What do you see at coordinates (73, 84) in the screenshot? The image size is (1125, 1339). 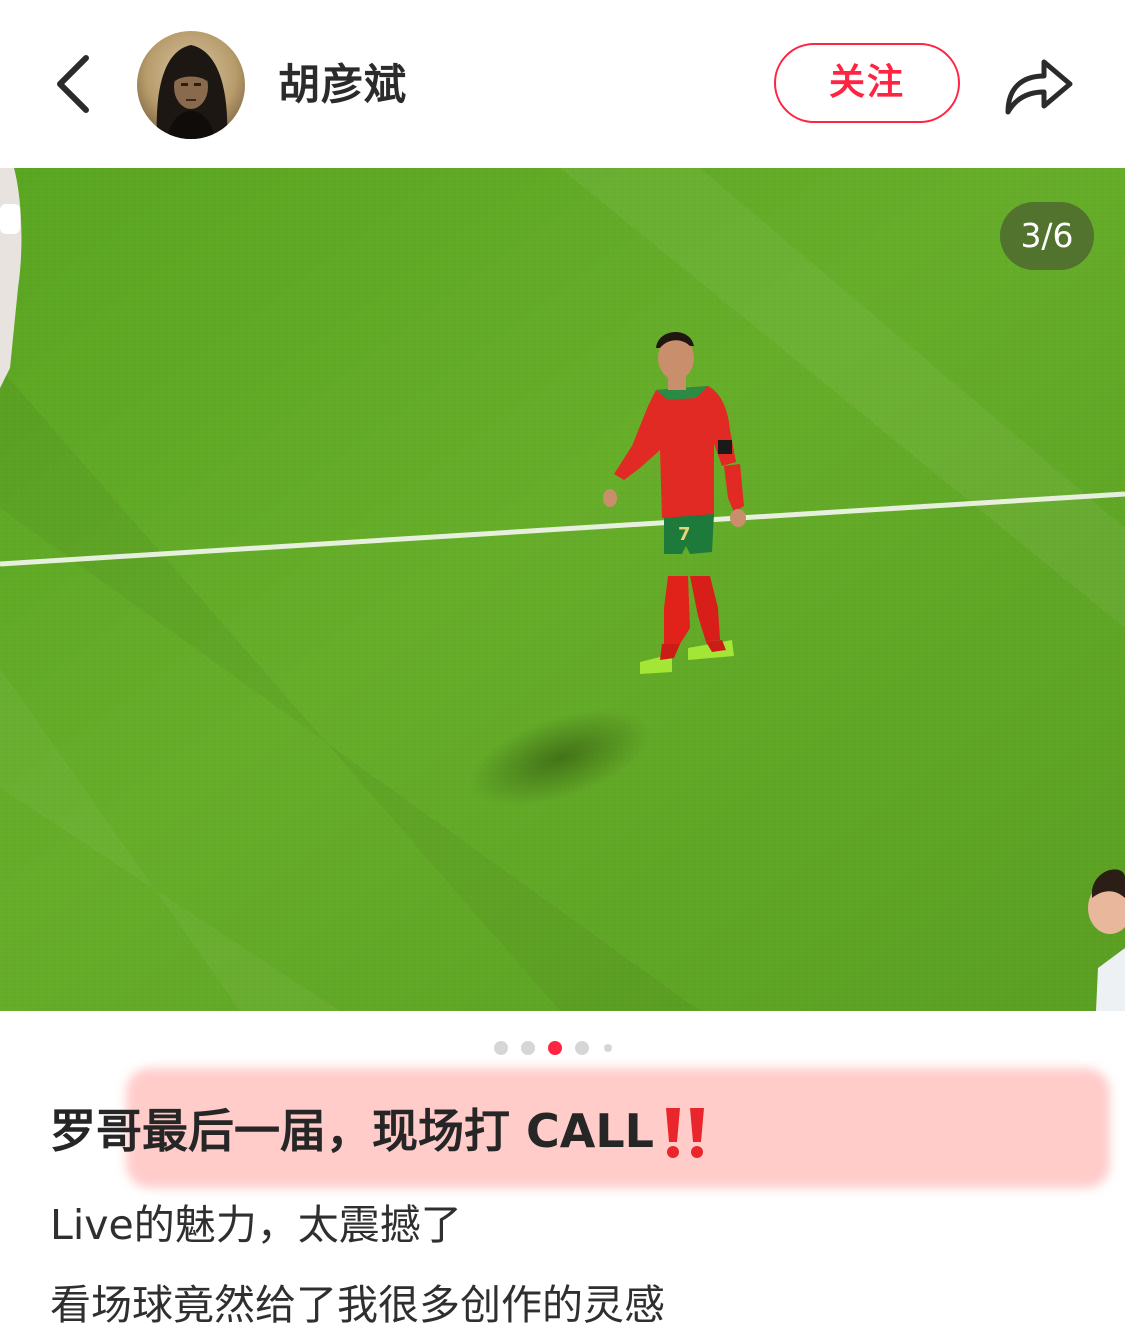 I see `chevron-left-icon` at bounding box center [73, 84].